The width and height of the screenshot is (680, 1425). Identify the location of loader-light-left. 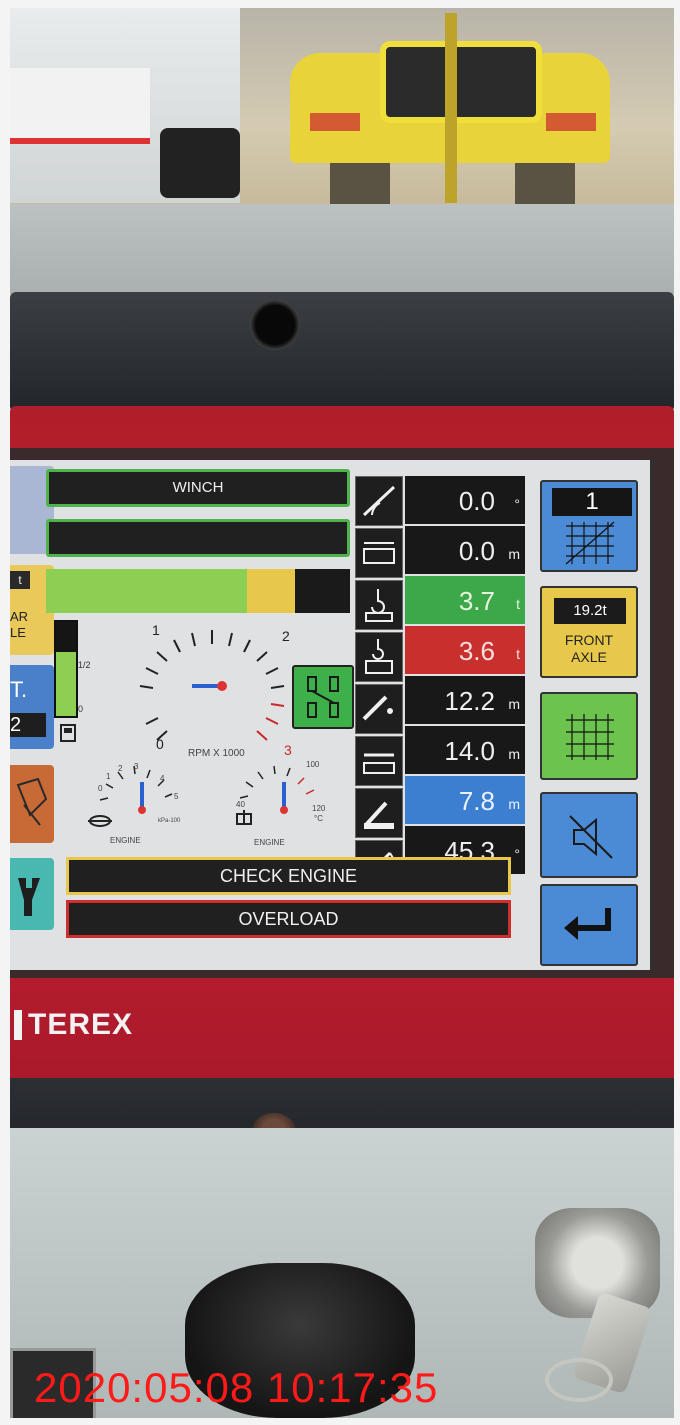
(335, 122).